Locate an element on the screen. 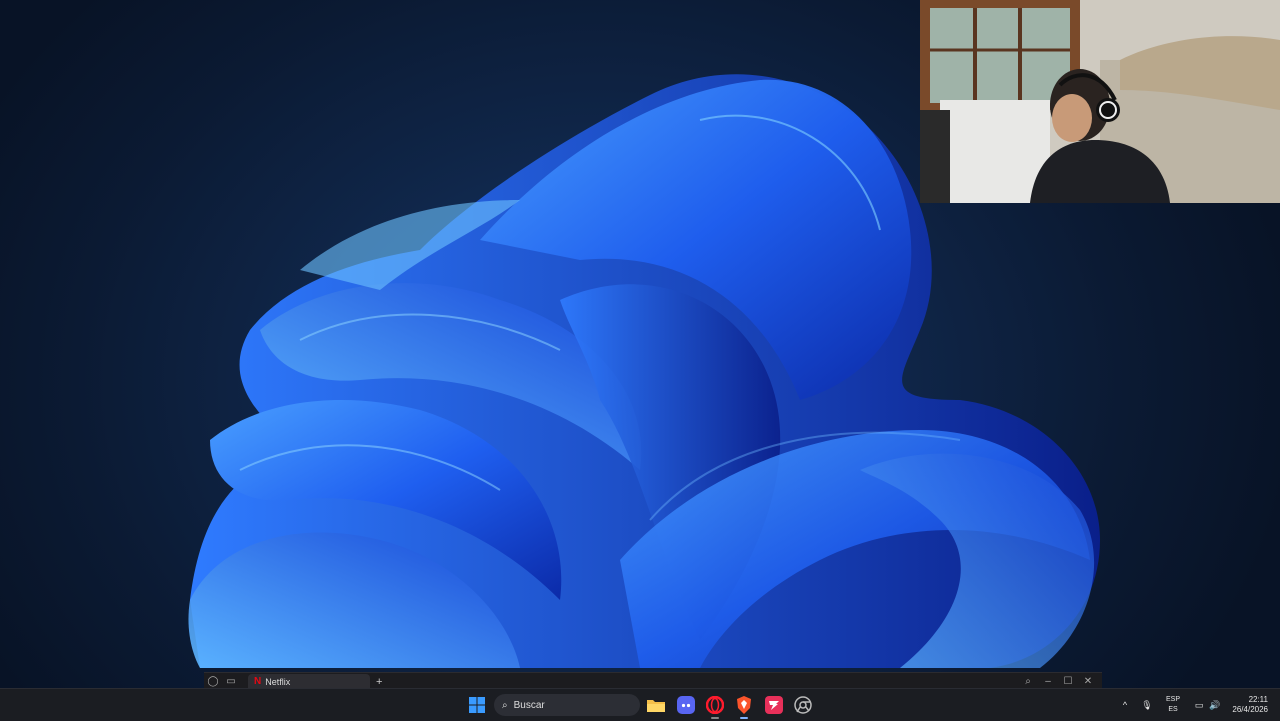 The image size is (1280, 721). close-button: ✕ is located at coordinates (1088, 681).